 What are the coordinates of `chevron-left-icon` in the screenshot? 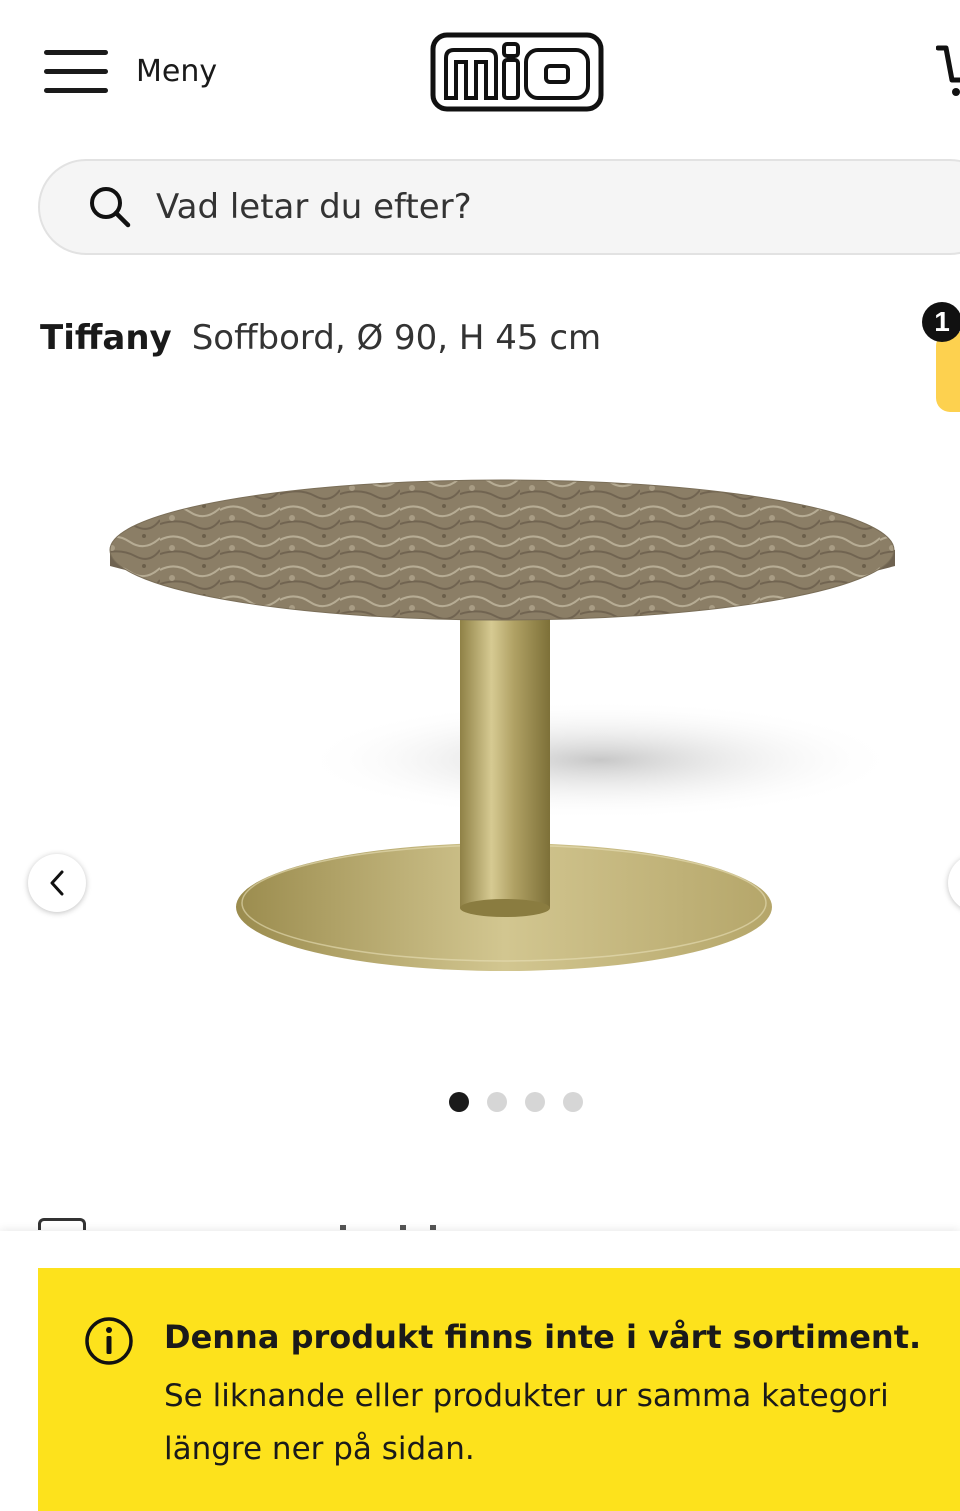 It's located at (57, 883).